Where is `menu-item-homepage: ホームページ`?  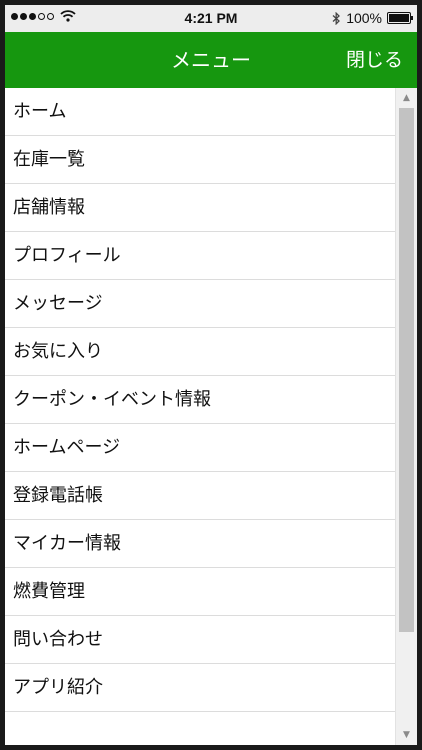 menu-item-homepage: ホームページ is located at coordinates (200, 448).